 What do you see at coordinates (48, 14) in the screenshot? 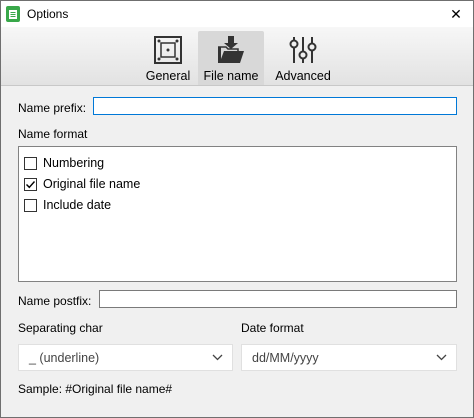
I see `window-title: Options` at bounding box center [48, 14].